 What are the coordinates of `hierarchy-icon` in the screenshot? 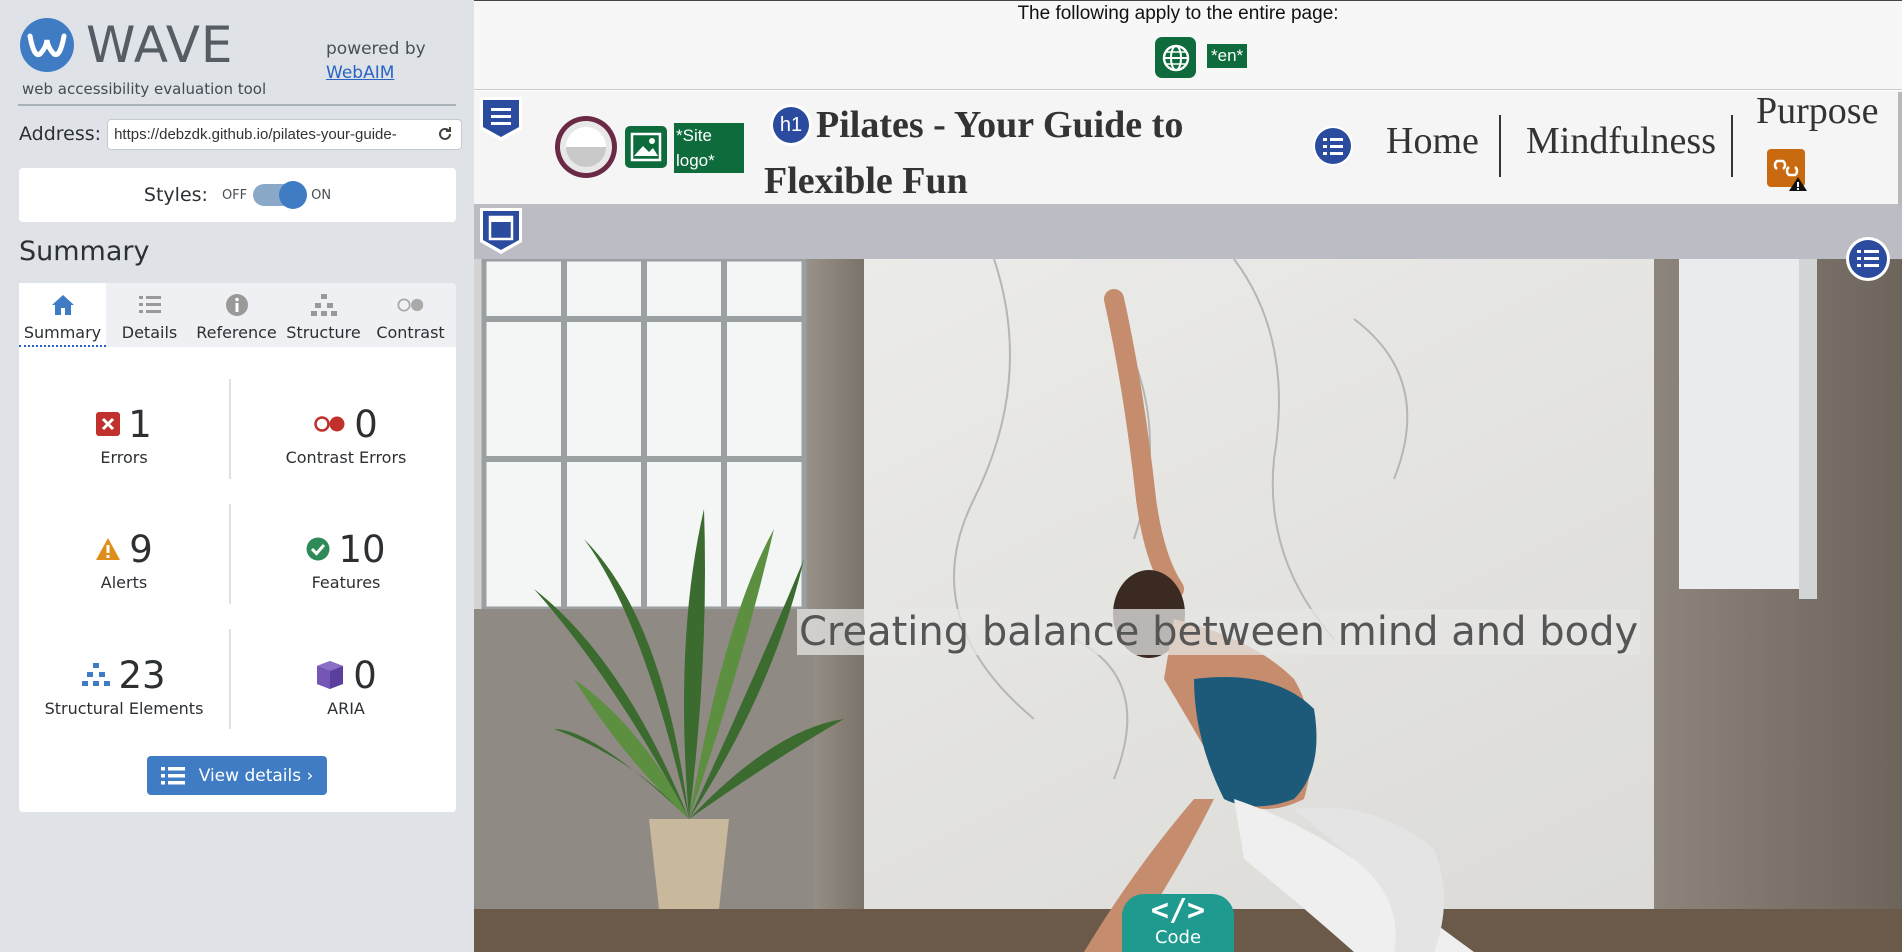 It's located at (324, 305).